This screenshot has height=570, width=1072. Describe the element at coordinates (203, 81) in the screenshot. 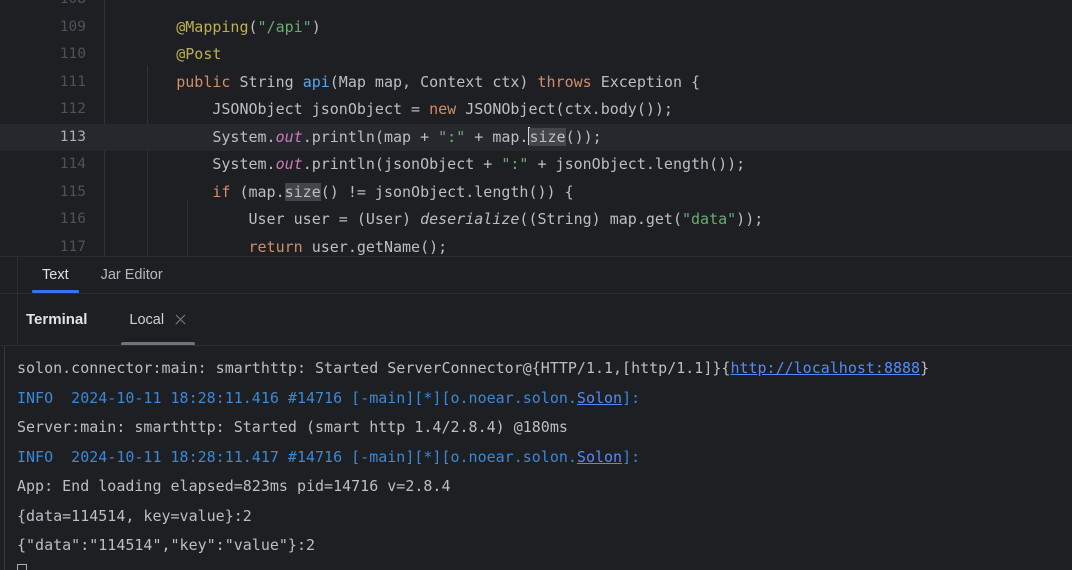

I see `code-token: public` at that location.